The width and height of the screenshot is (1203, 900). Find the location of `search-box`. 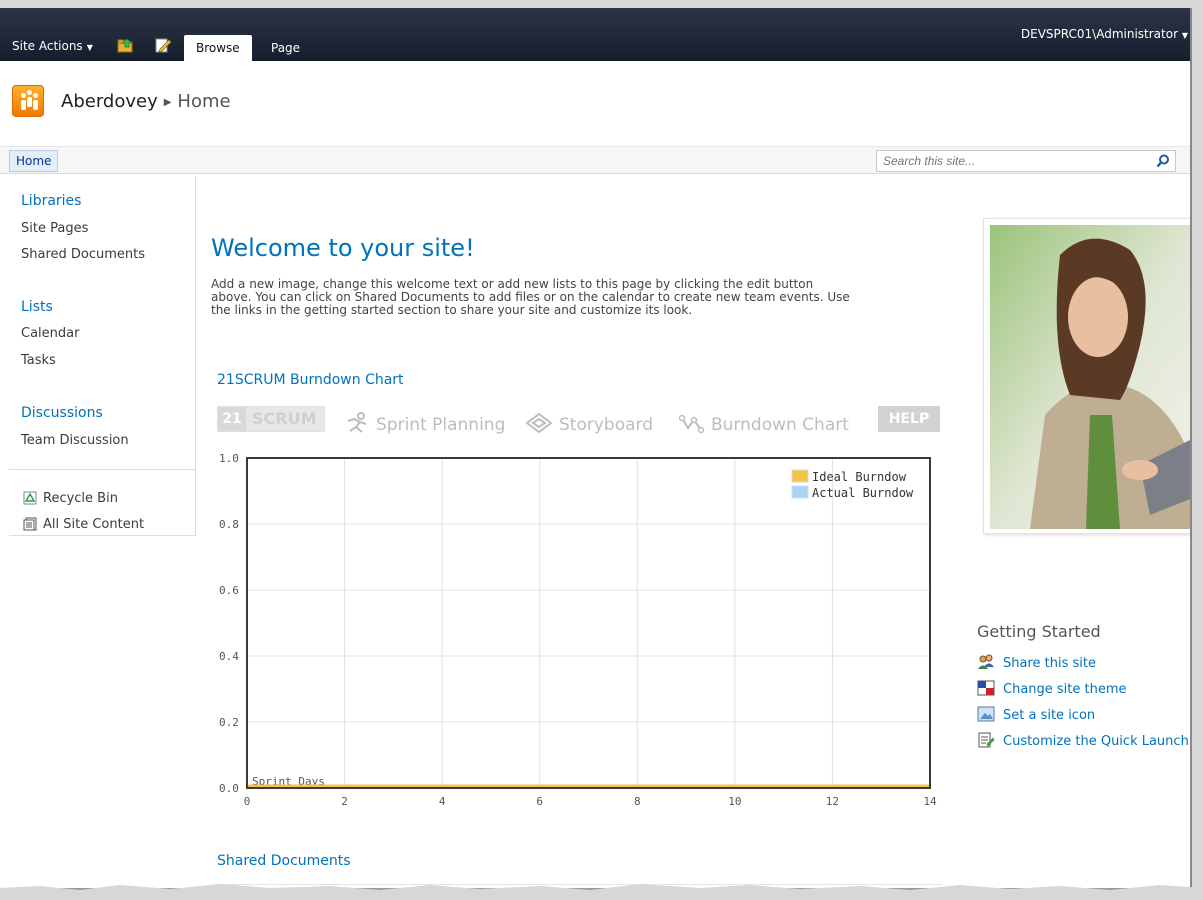

search-box is located at coordinates (1026, 161).